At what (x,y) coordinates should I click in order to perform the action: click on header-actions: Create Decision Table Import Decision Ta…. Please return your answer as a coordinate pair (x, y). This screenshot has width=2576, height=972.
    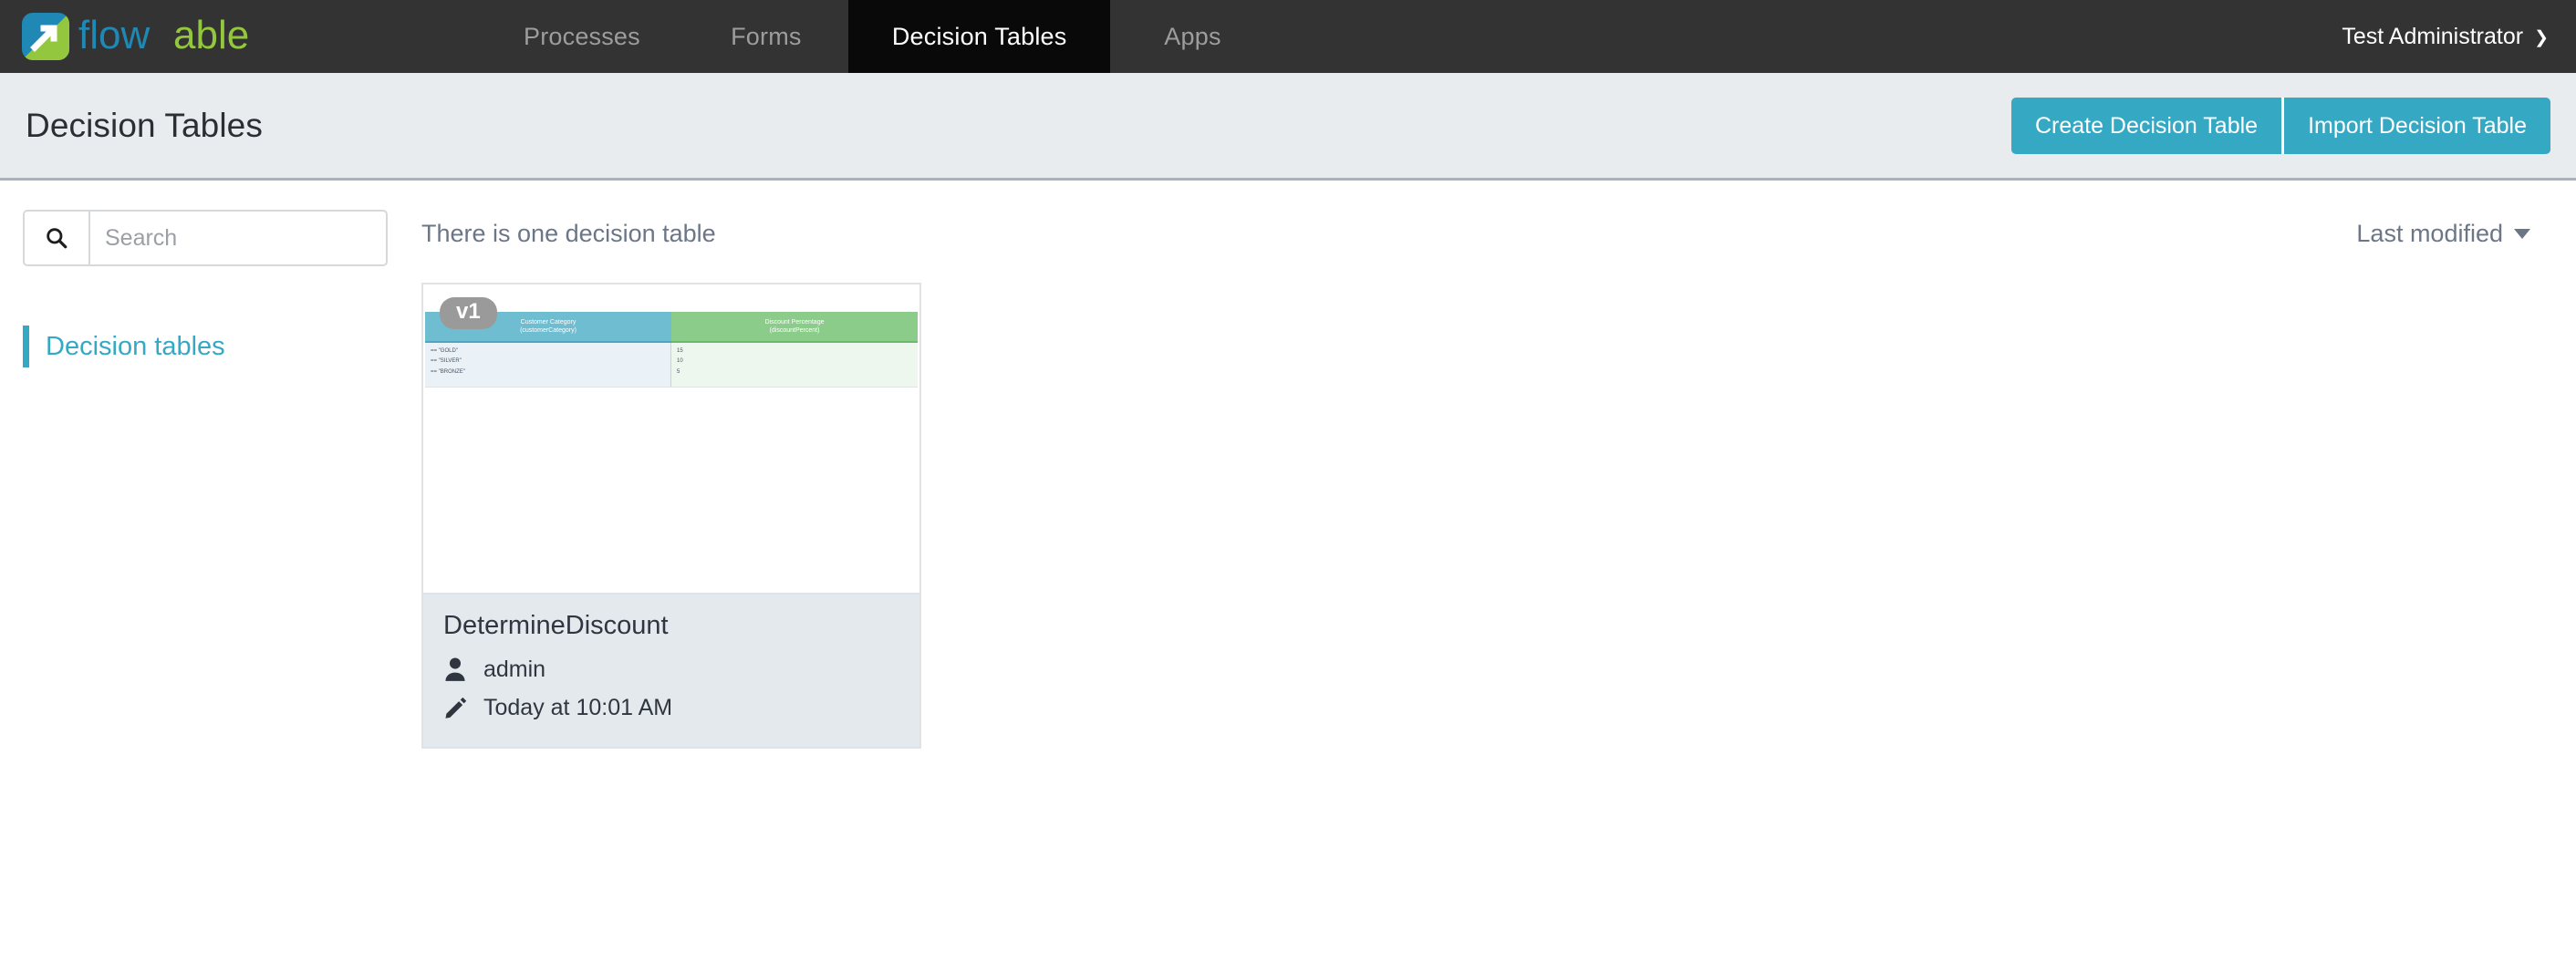
    Looking at the image, I should click on (2280, 125).